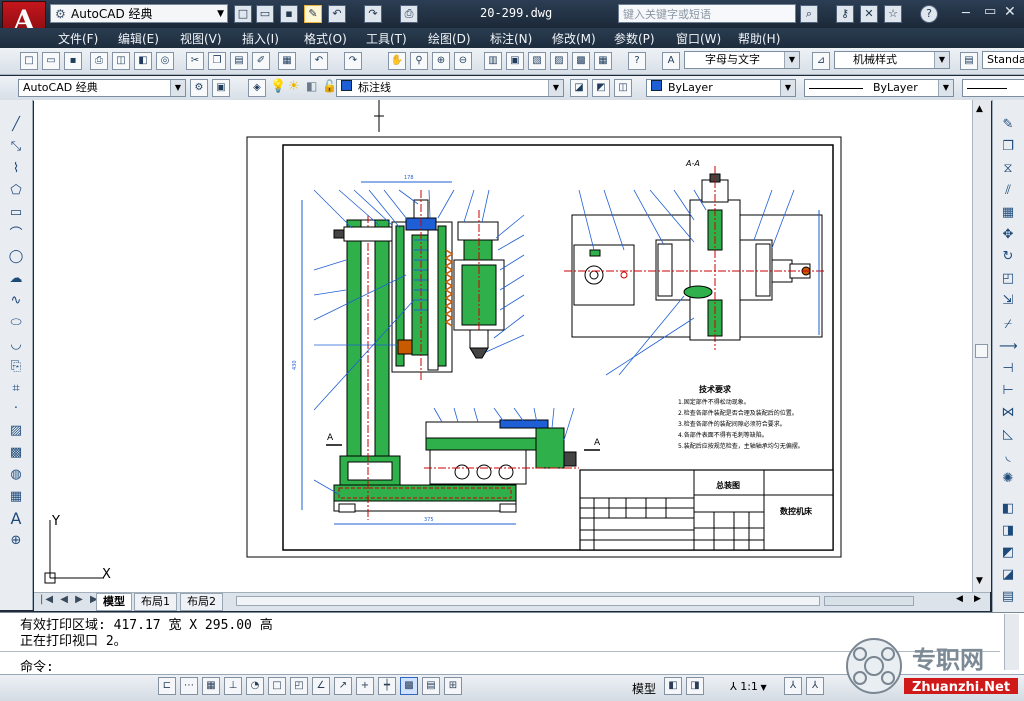 The height and width of the screenshot is (701, 1024). I want to click on workspace-select: AutoCAD 经典 ▼, so click(102, 88).